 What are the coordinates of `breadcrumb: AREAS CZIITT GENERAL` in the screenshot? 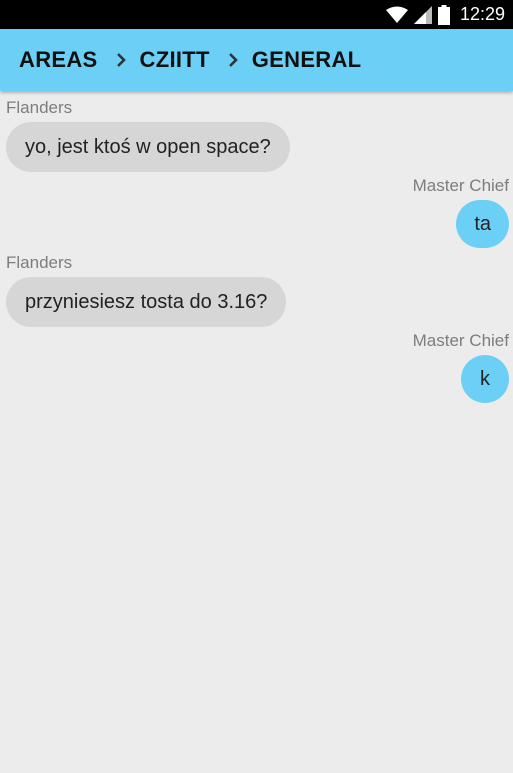 It's located at (256, 60).